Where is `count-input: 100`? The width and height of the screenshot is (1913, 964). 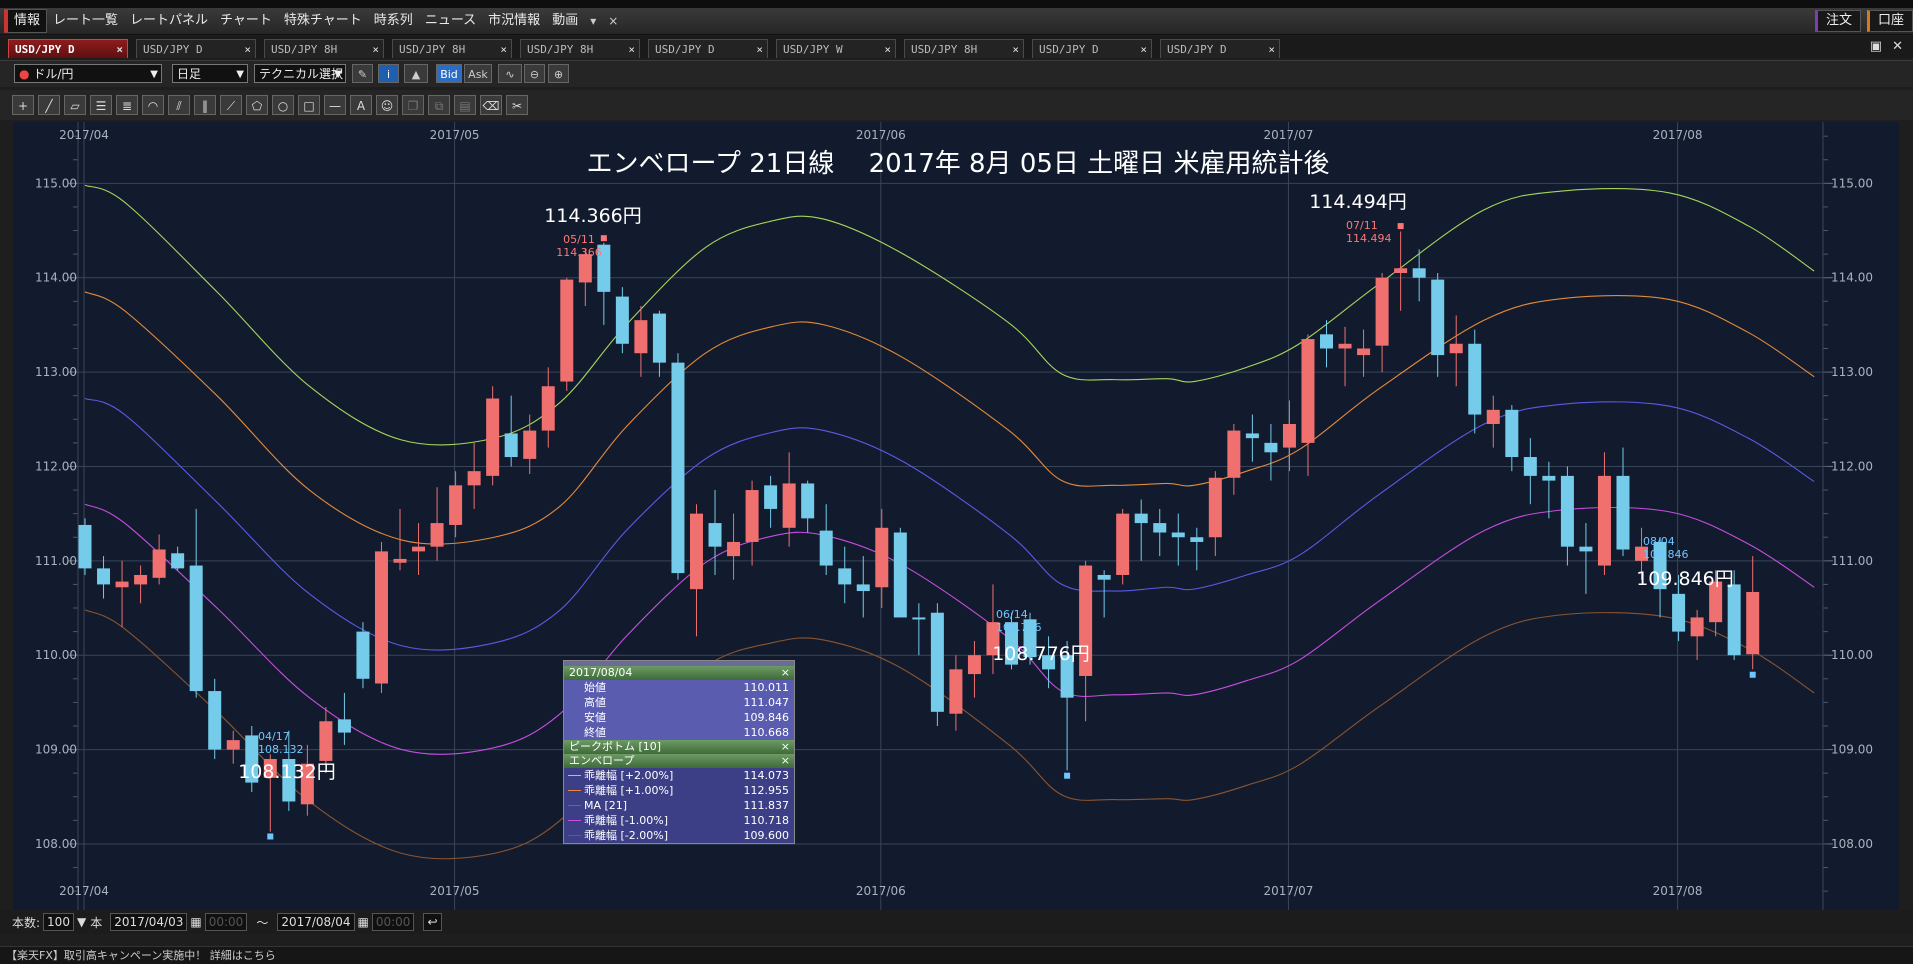
count-input: 100 is located at coordinates (58, 922).